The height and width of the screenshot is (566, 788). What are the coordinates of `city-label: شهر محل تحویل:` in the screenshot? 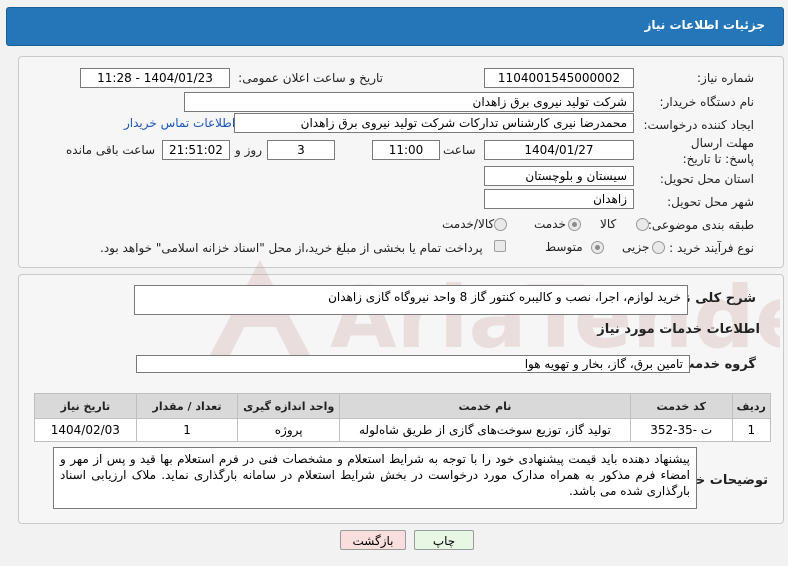 It's located at (710, 202).